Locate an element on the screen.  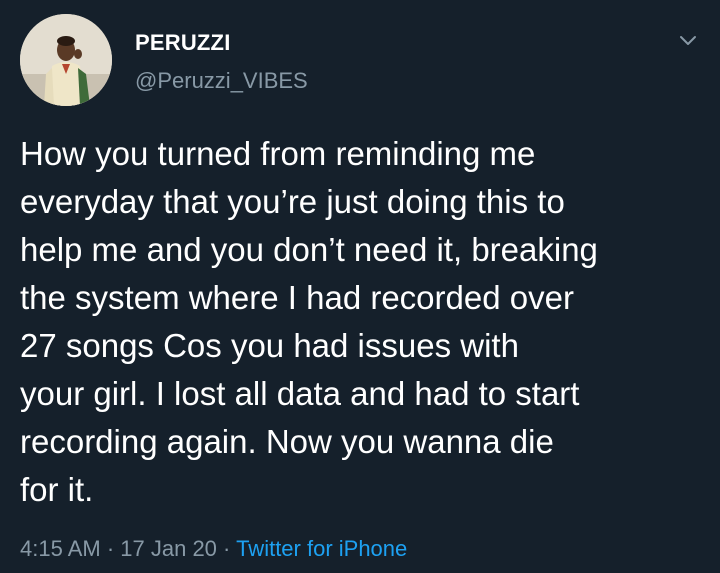
chevron-down-icon is located at coordinates (688, 40).